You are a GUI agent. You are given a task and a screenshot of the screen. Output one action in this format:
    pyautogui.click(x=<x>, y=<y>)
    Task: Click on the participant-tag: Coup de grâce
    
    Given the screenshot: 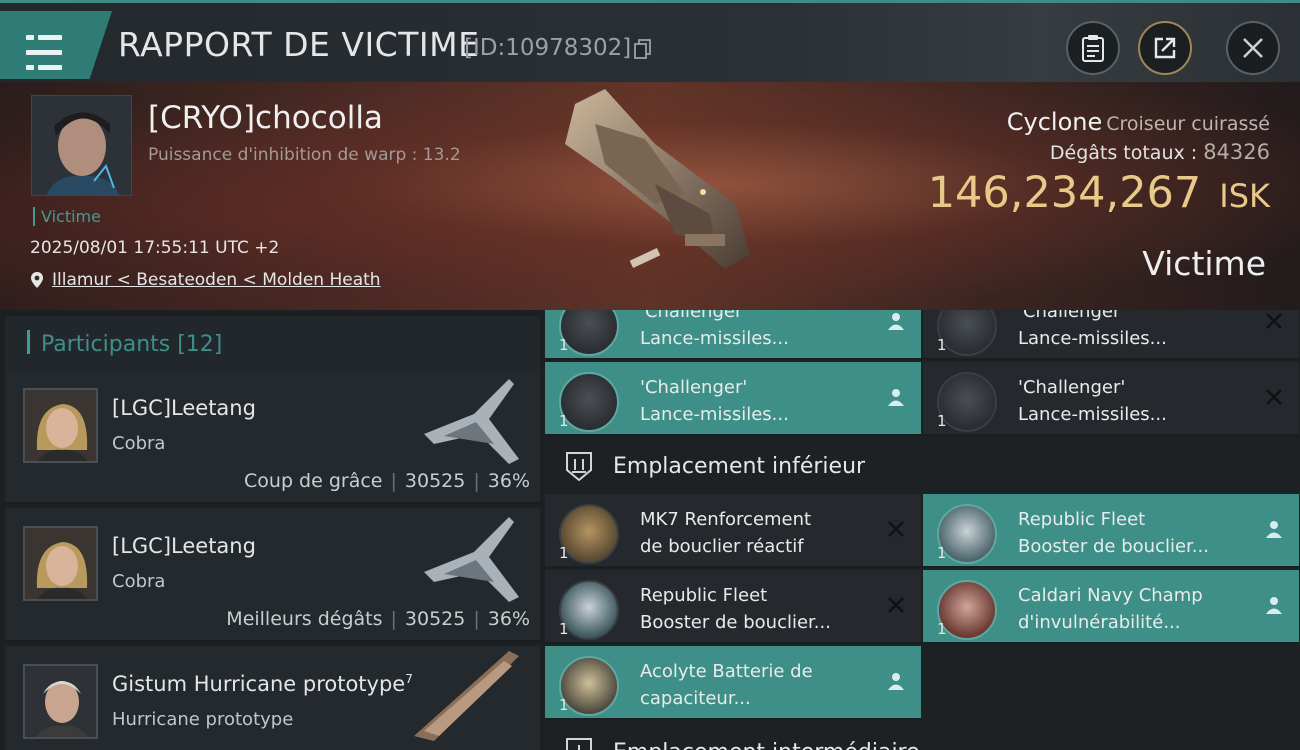 What is the action you would take?
    pyautogui.click(x=313, y=481)
    